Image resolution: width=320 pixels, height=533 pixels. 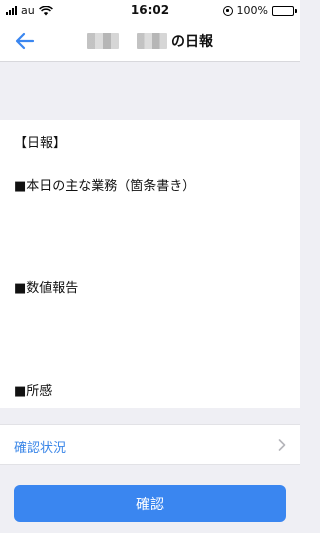 What do you see at coordinates (150, 444) in the screenshot?
I see `confirmation-status-row: 確認状況` at bounding box center [150, 444].